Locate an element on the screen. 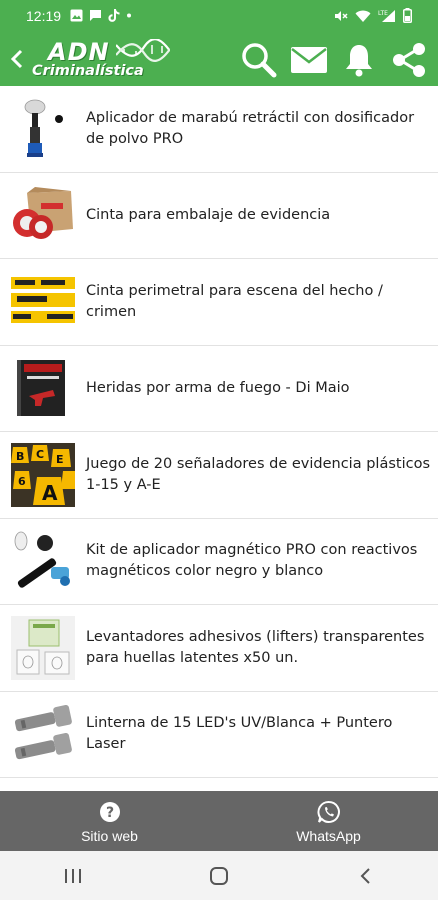  flashlights-image is located at coordinates (43, 732).